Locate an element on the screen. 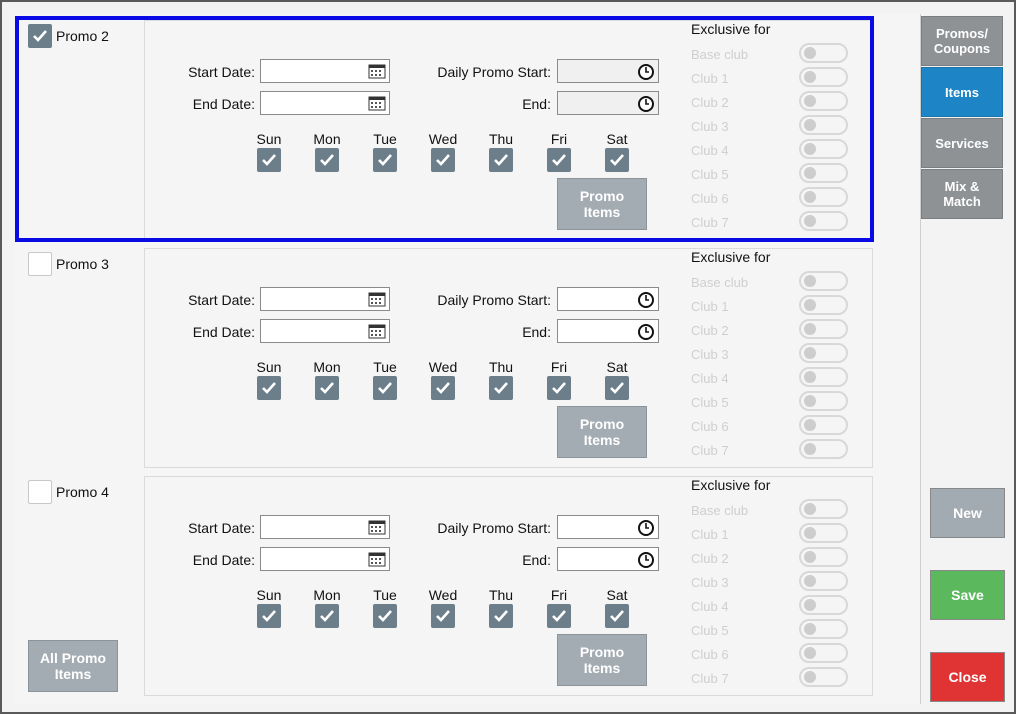 This screenshot has width=1016, height=714. all-promo-items-button: All Promo Items is located at coordinates (73, 666).